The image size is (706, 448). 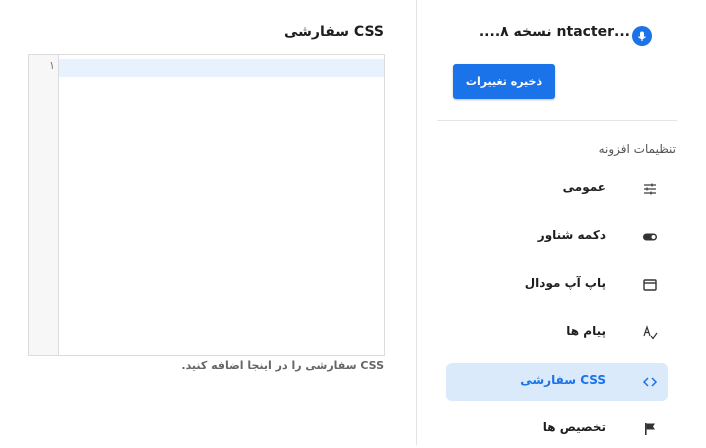 What do you see at coordinates (574, 427) in the screenshot?
I see `sidebar-item-label: تخصیص ها` at bounding box center [574, 427].